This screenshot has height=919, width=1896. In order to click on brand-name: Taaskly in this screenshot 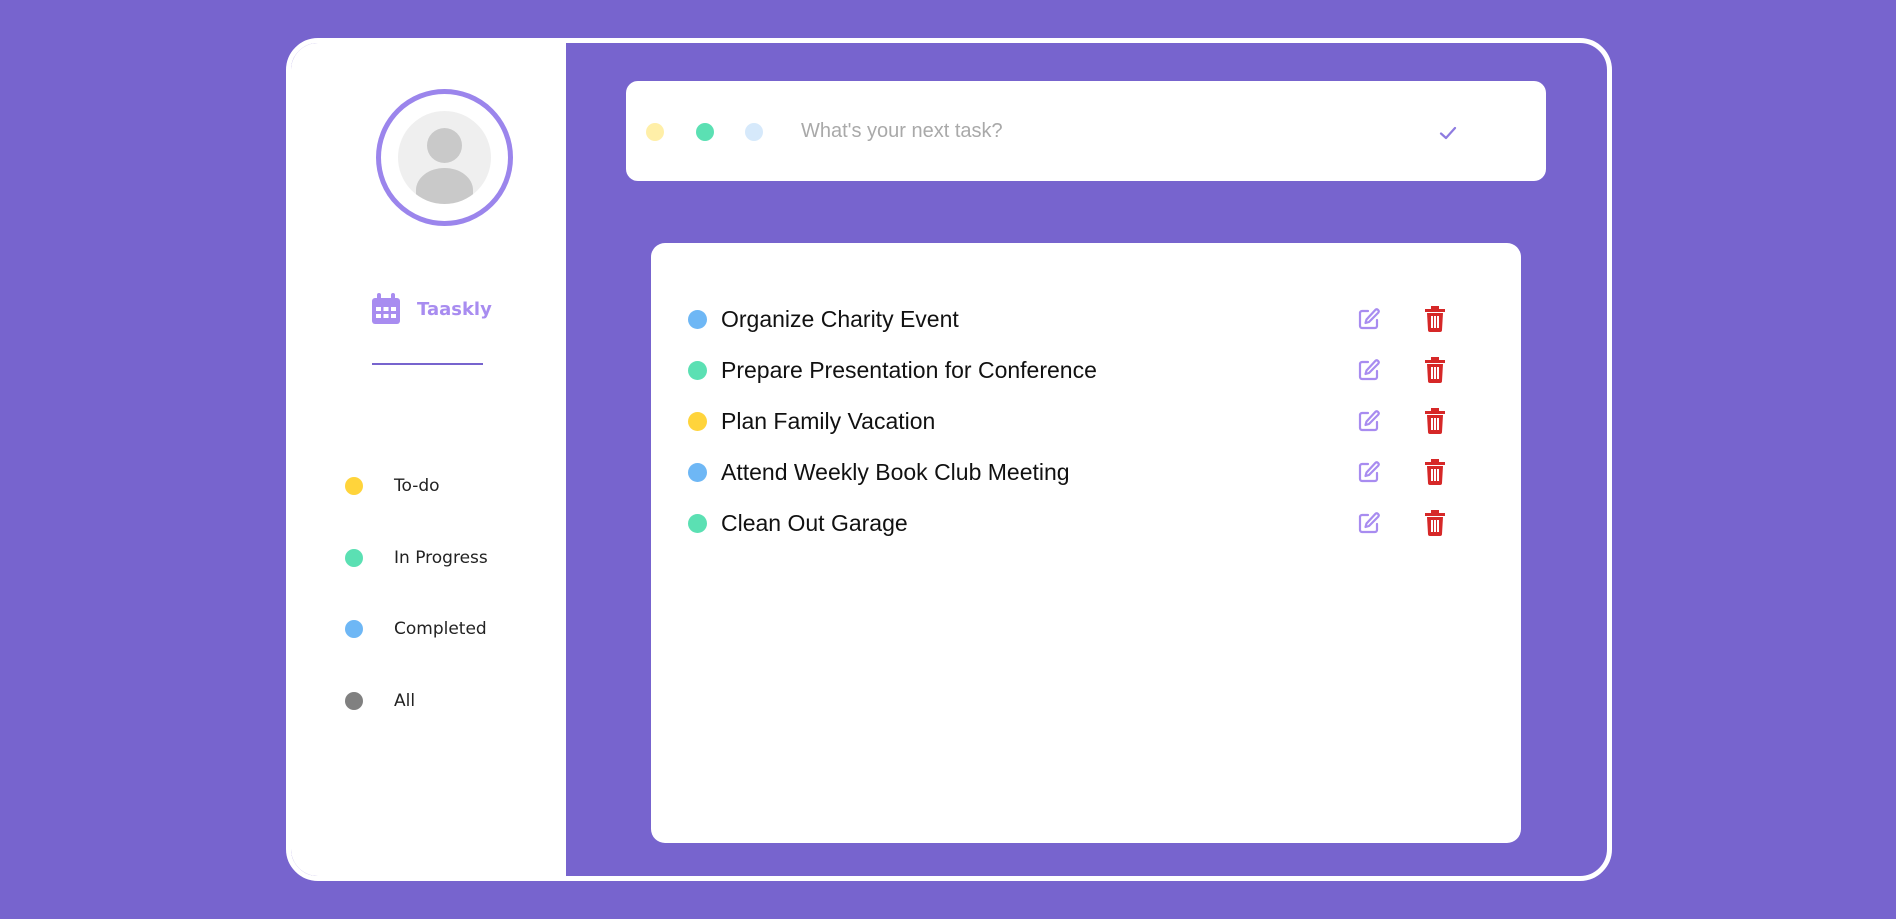, I will do `click(454, 309)`.